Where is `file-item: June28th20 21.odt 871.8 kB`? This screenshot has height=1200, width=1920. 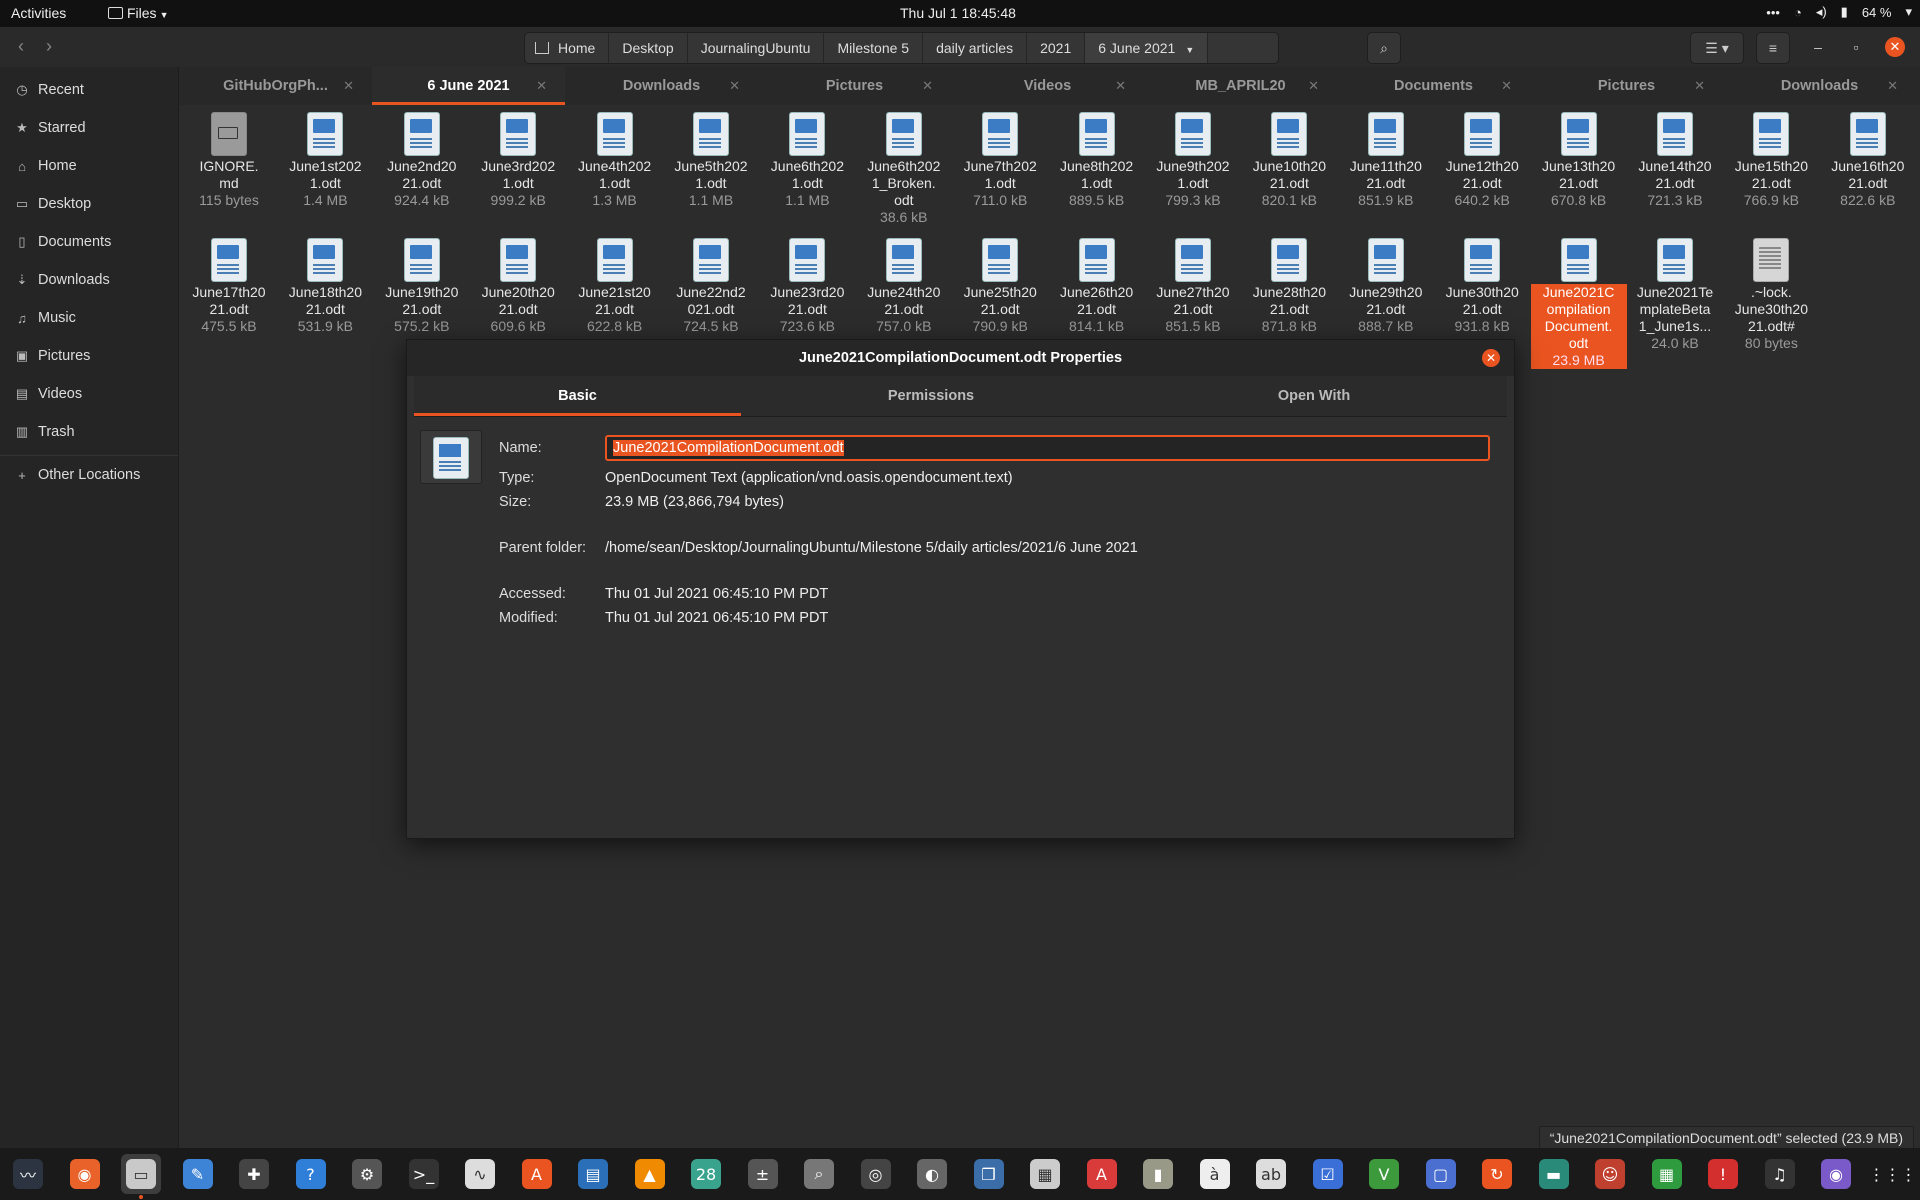 file-item: June28th20 21.odt 871.8 kB is located at coordinates (1289, 284).